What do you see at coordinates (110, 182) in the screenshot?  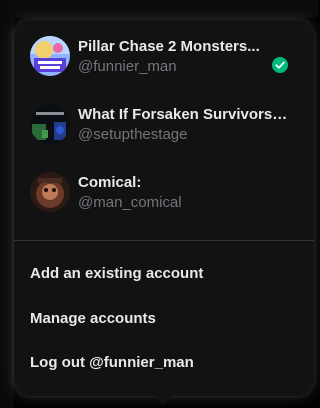 I see `account-name: Comical:` at bounding box center [110, 182].